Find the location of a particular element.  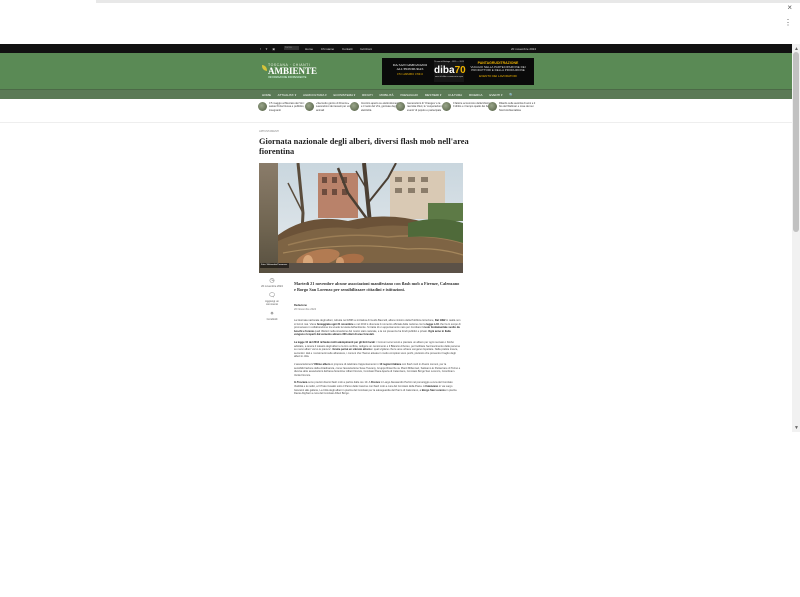

share-icon: ⋄ is located at coordinates (272, 314).